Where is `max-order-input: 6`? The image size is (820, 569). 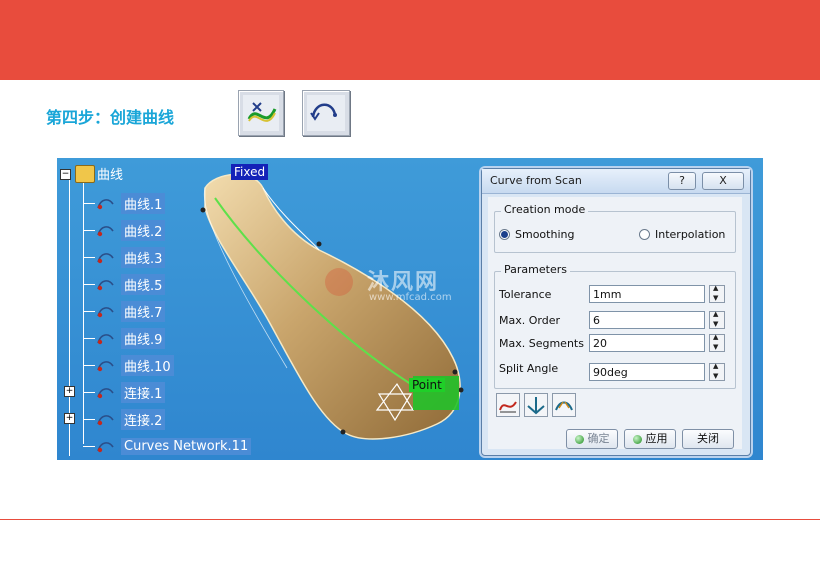
max-order-input: 6 is located at coordinates (647, 320).